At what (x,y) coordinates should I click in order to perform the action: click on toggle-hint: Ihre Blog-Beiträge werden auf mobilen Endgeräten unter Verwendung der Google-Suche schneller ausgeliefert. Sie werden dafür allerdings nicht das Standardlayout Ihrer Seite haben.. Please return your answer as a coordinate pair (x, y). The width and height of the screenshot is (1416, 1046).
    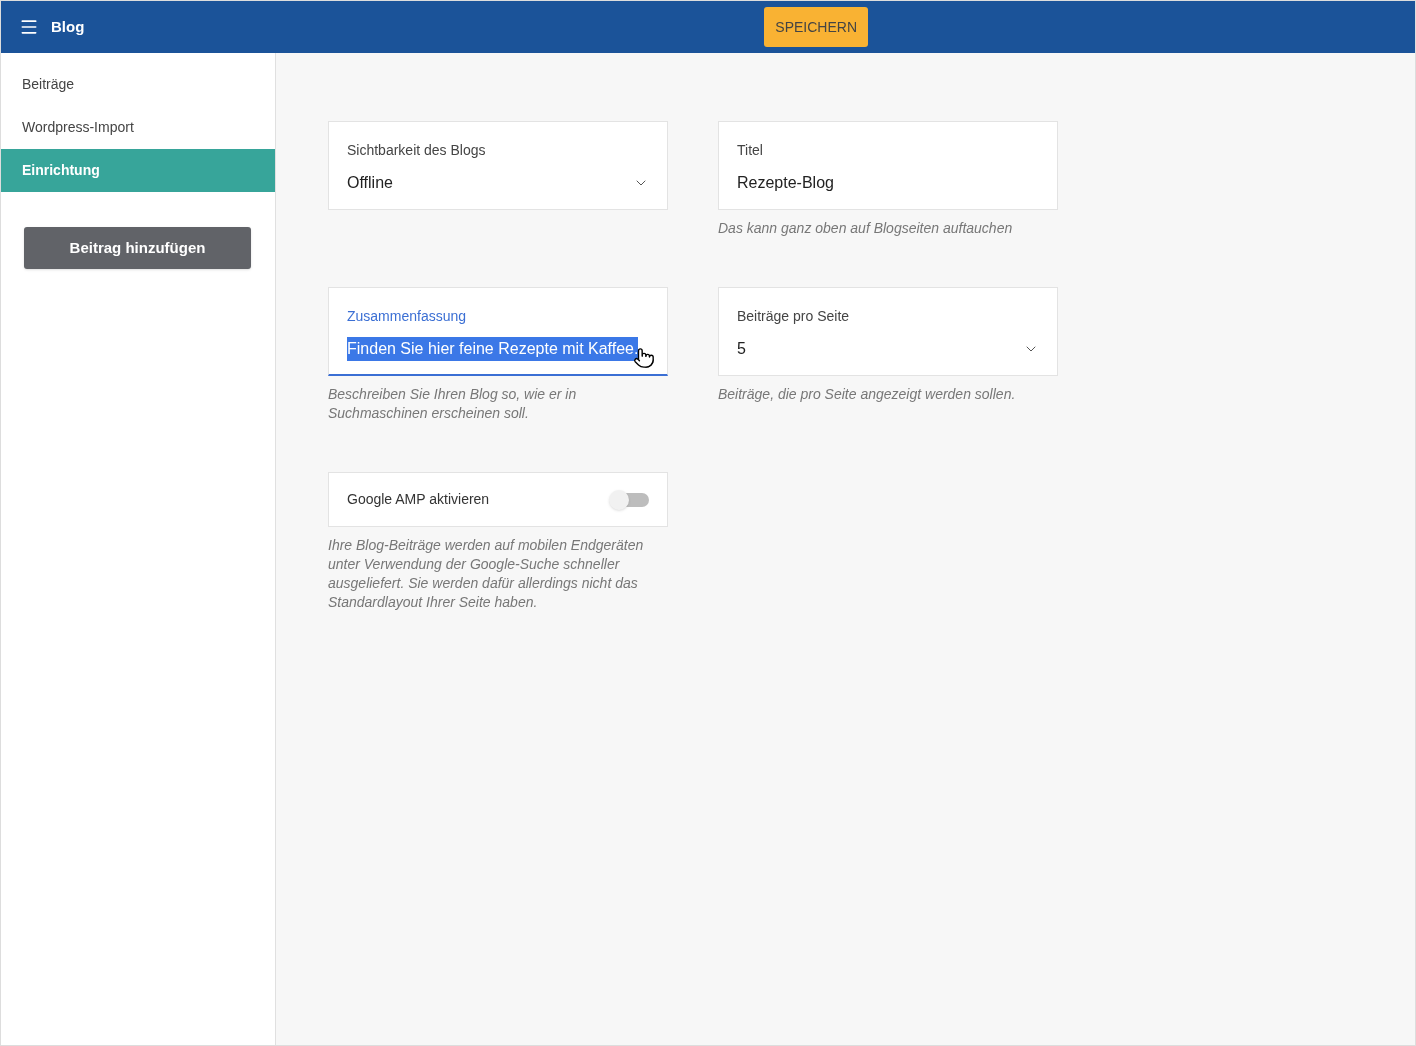
    Looking at the image, I should click on (486, 574).